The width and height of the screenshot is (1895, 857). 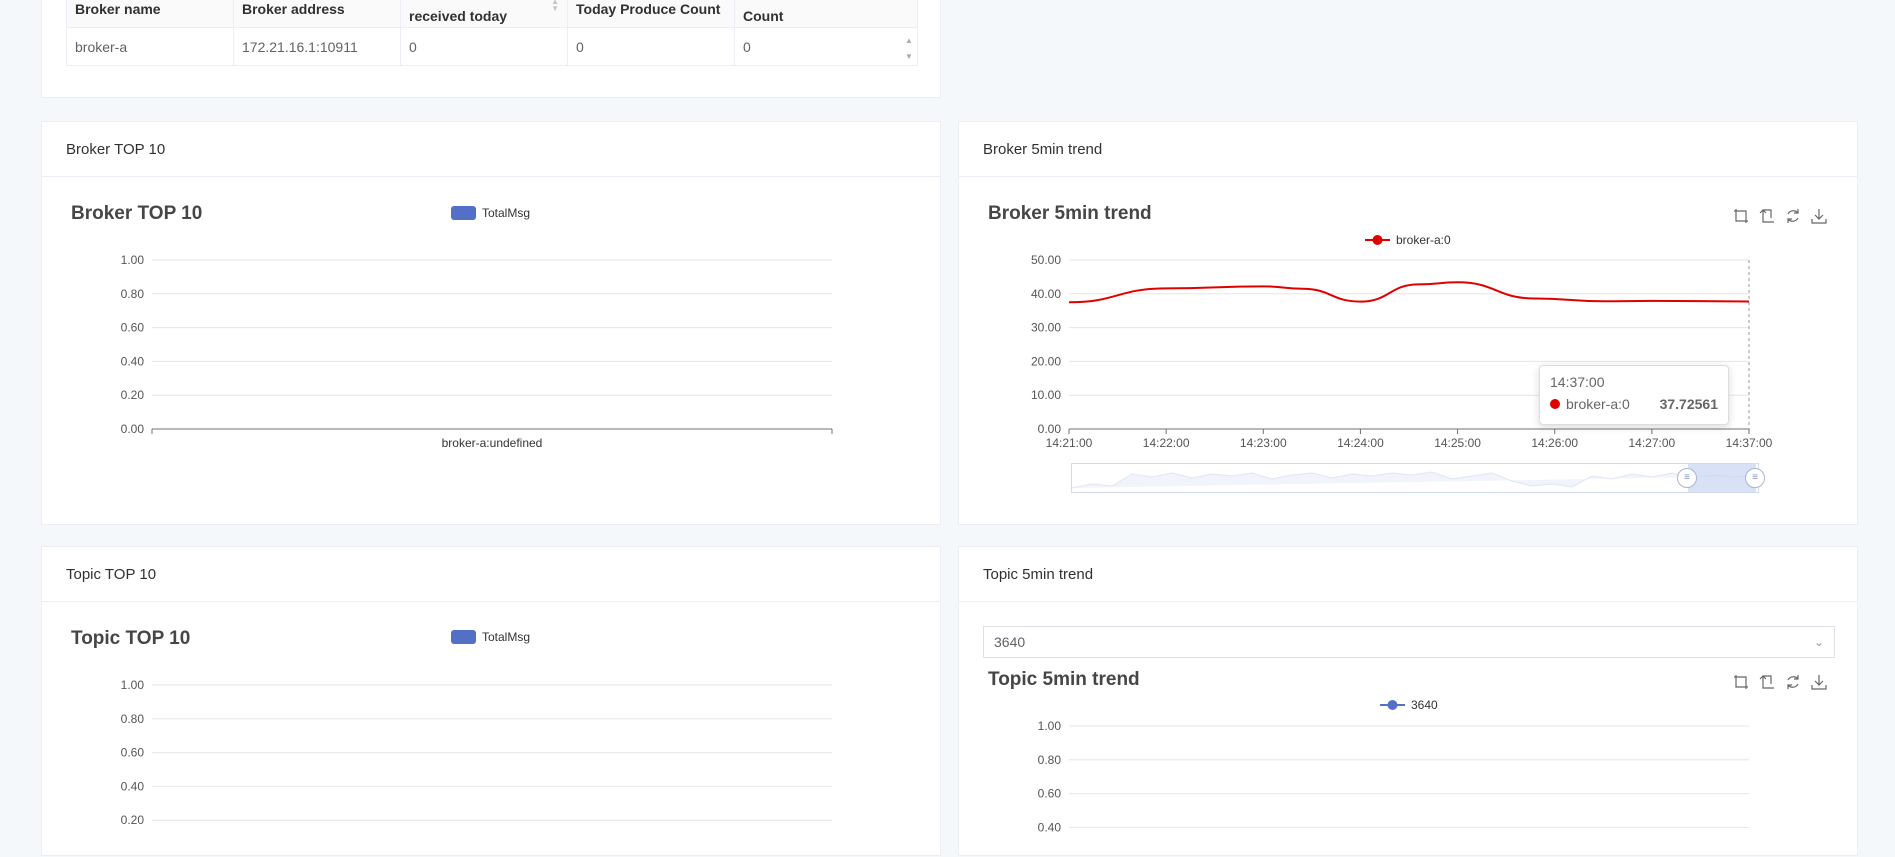 What do you see at coordinates (1598, 404) in the screenshot?
I see `tooltip-series: broker-a:0` at bounding box center [1598, 404].